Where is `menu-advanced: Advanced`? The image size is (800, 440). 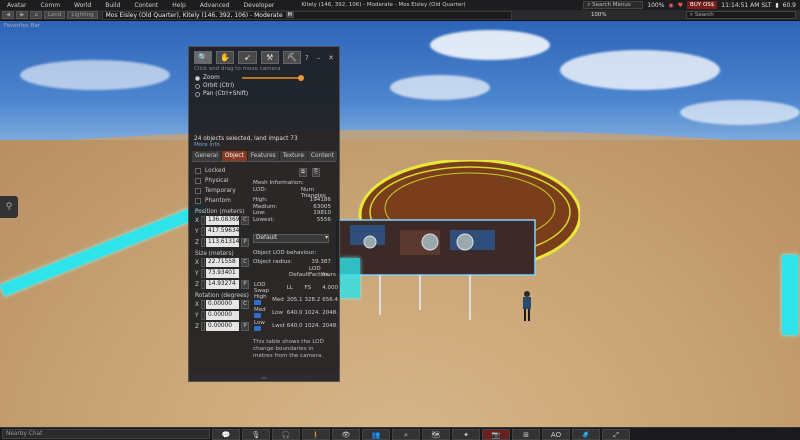 menu-advanced: Advanced is located at coordinates (215, 5).